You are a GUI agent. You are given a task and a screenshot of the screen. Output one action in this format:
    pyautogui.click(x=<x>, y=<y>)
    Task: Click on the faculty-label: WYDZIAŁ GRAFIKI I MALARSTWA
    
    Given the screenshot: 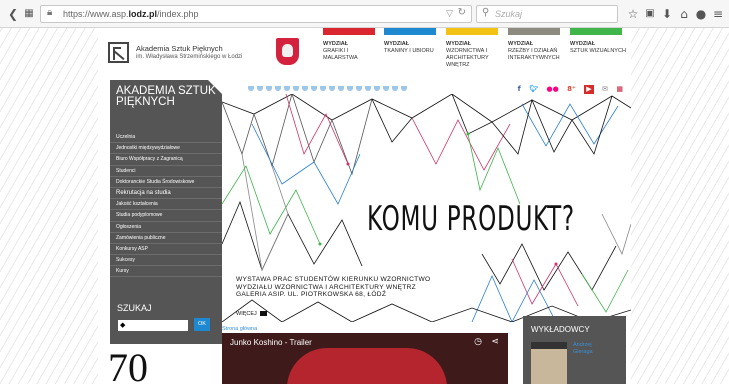 What is the action you would take?
    pyautogui.click(x=351, y=51)
    